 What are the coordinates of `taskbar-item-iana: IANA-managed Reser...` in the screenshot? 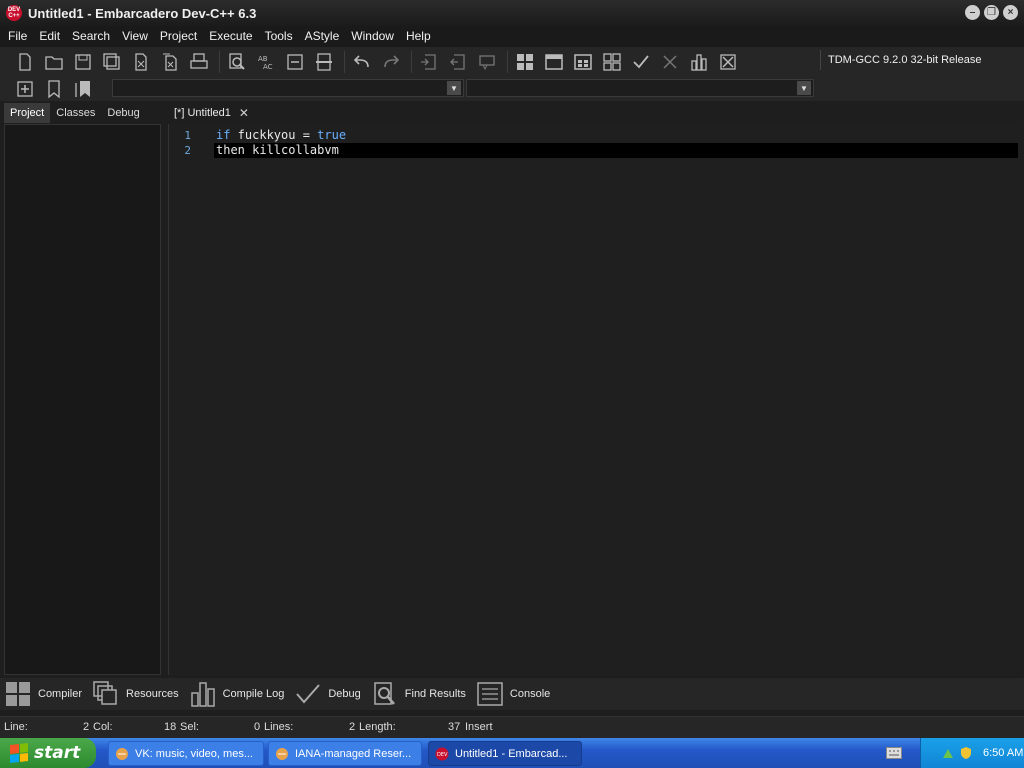 It's located at (345, 753).